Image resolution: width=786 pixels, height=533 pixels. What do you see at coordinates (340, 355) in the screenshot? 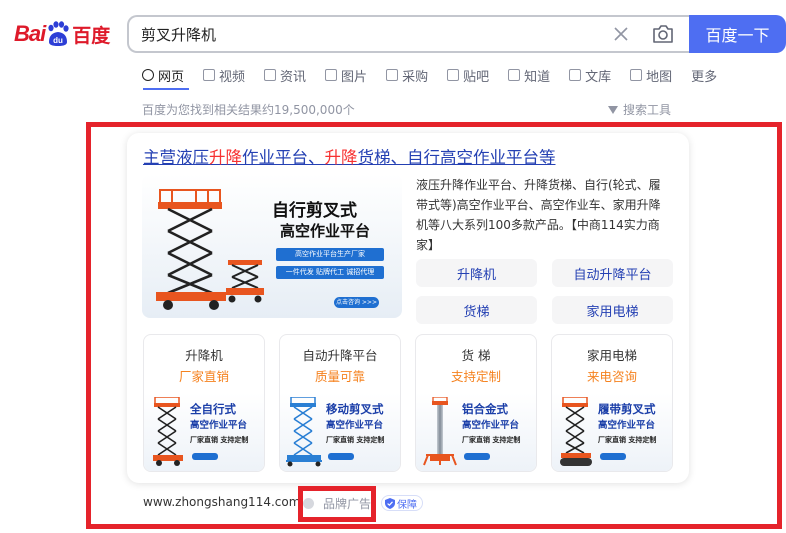
I see `product-name: 自动升降平台` at bounding box center [340, 355].